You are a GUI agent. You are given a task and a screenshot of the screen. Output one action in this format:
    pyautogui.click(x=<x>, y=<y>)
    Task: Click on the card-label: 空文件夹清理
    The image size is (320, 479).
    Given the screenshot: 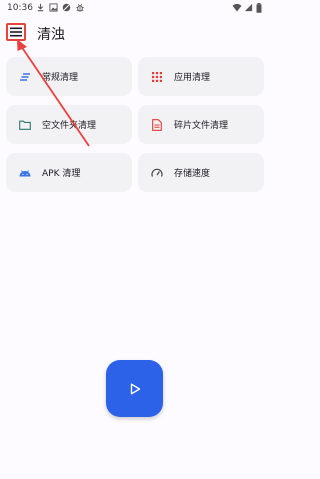 What is the action you would take?
    pyautogui.click(x=69, y=126)
    